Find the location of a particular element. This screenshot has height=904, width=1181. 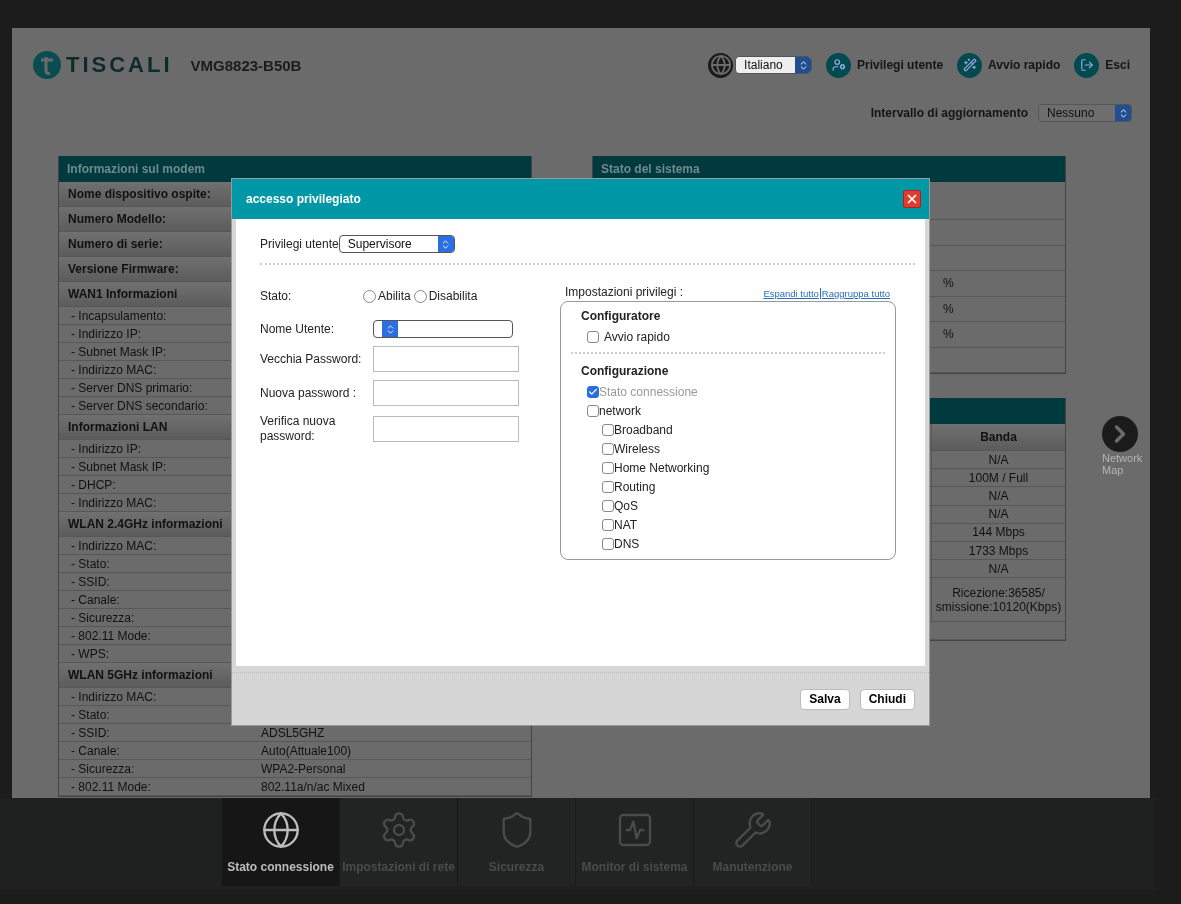

radio-option: Disabilita is located at coordinates (445, 296).